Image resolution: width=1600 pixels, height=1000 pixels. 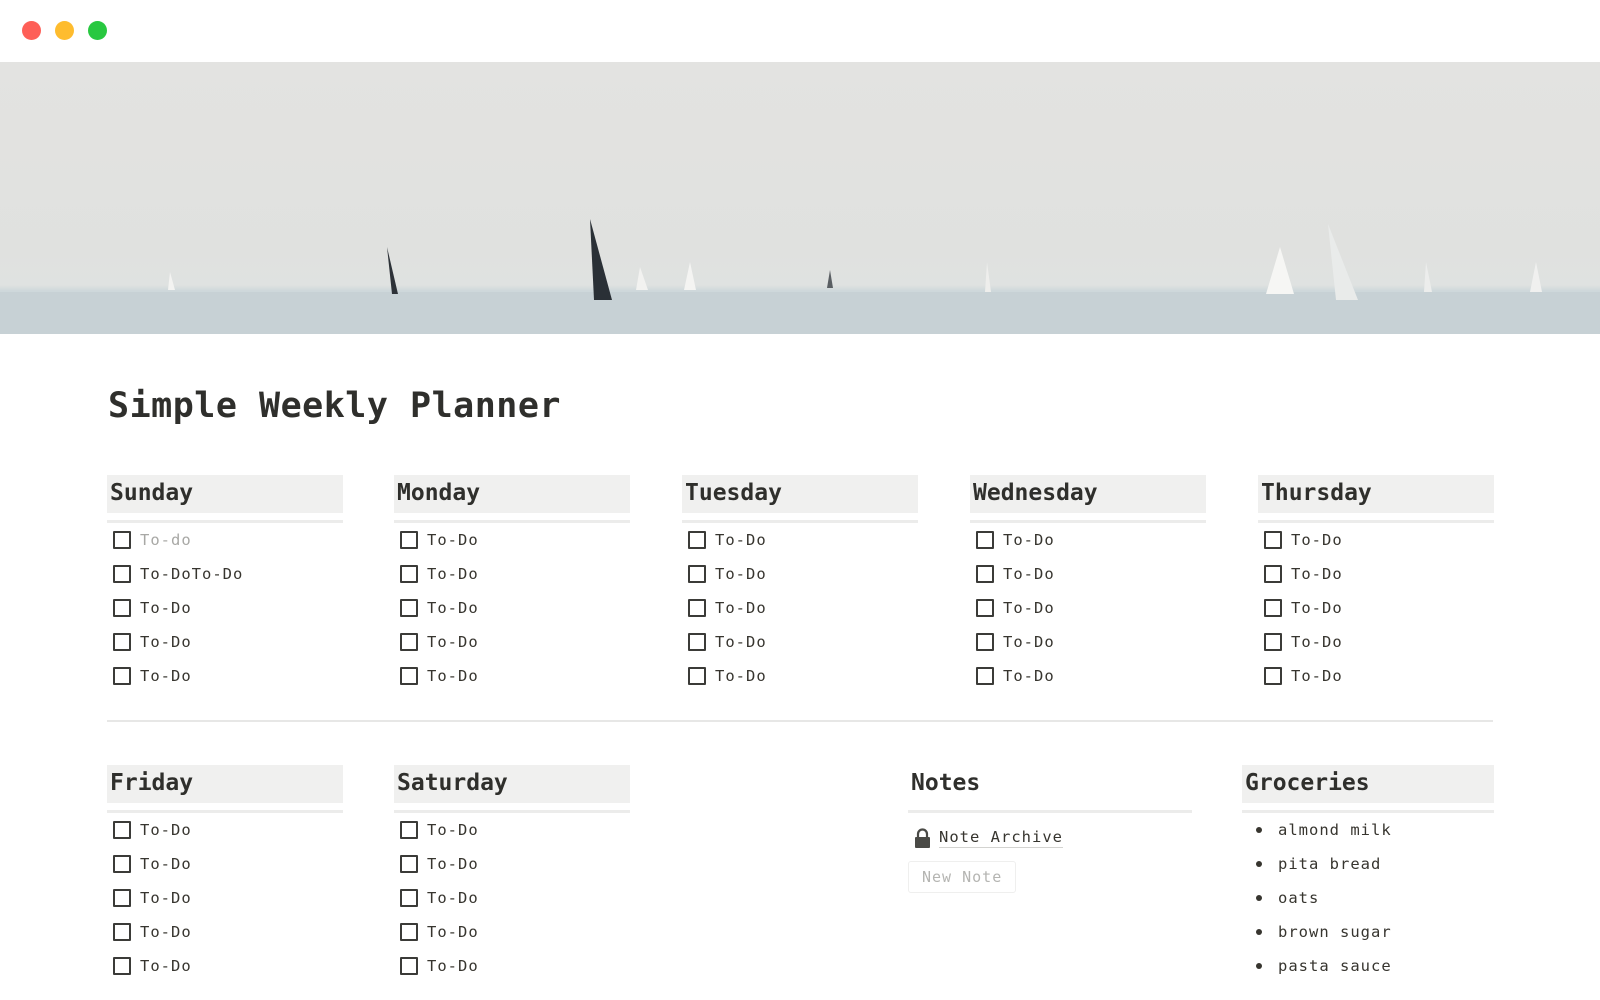 What do you see at coordinates (1335, 966) in the screenshot?
I see `grocery-label: pasta sauce` at bounding box center [1335, 966].